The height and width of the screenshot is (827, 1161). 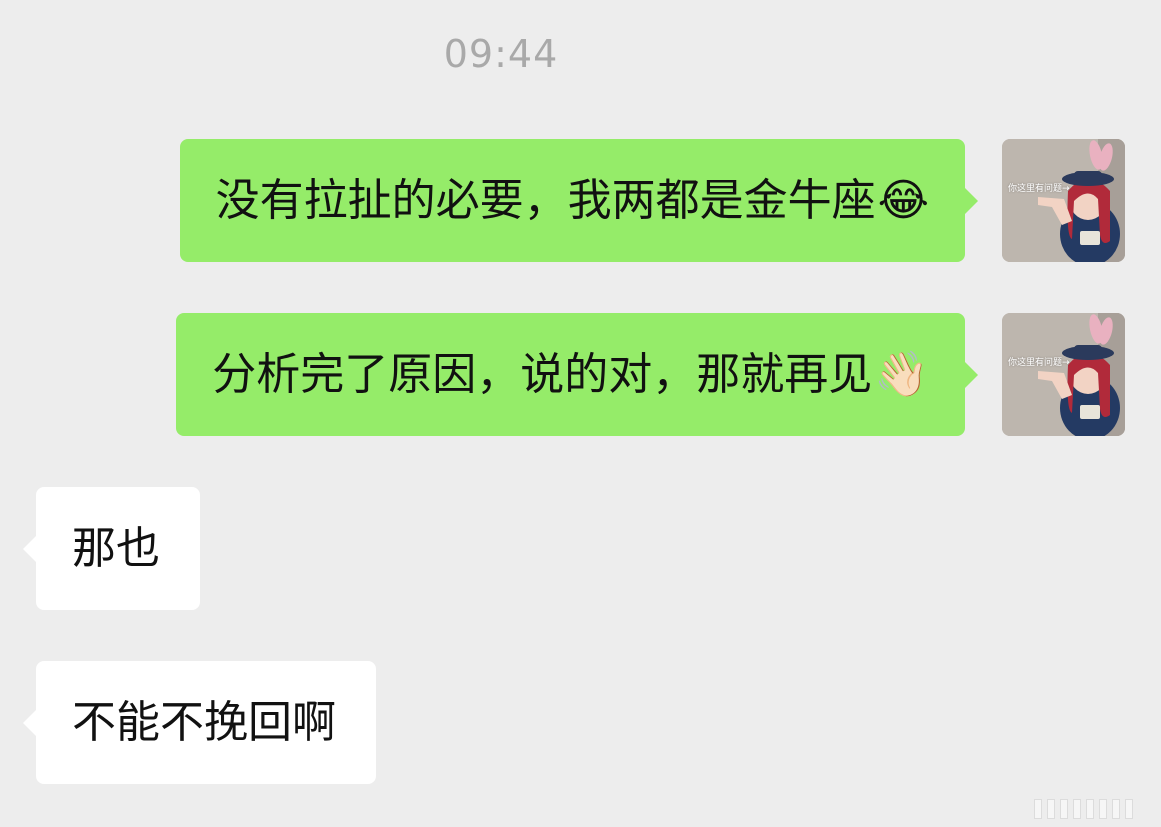 I want to click on message-timestamp: 09:44, so click(x=501, y=54).